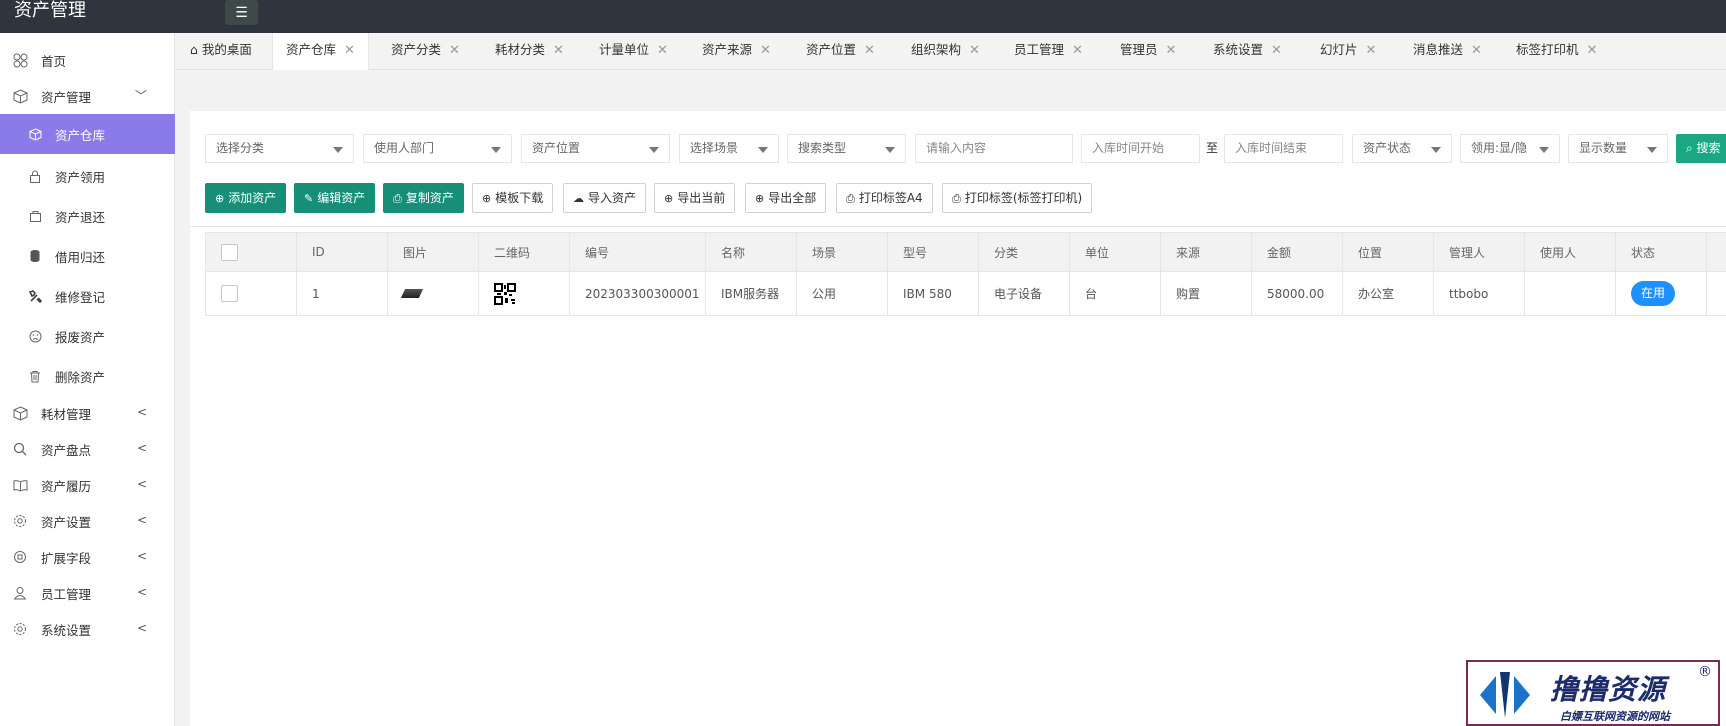 The height and width of the screenshot is (726, 1726). Describe the element at coordinates (1593, 693) in the screenshot. I see `watermark-logo: 撸撸资源 ® 白嫖互联网资源的网站` at that location.